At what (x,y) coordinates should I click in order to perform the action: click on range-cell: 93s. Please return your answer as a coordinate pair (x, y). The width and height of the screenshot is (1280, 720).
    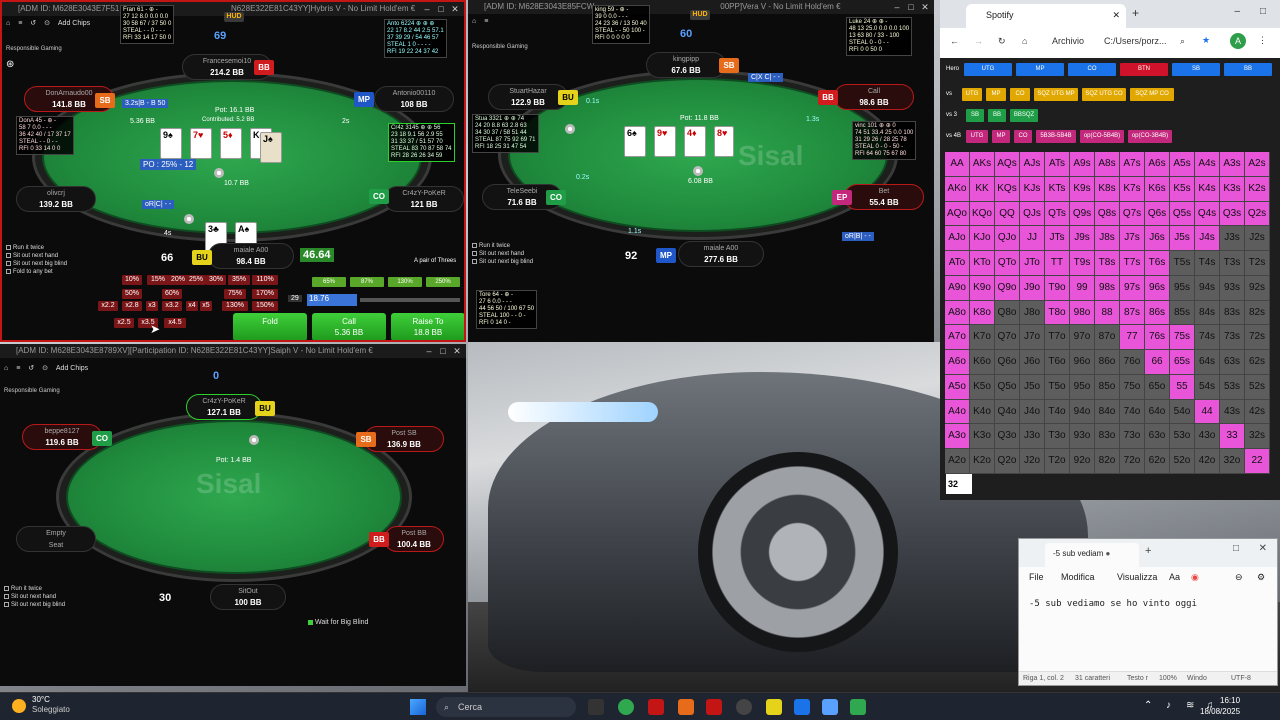
    Looking at the image, I should click on (1232, 288).